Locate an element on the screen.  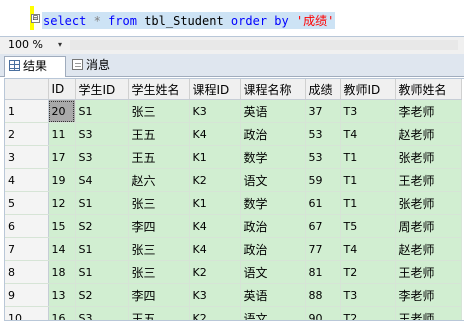
score-cell: 81 is located at coordinates (323, 272).